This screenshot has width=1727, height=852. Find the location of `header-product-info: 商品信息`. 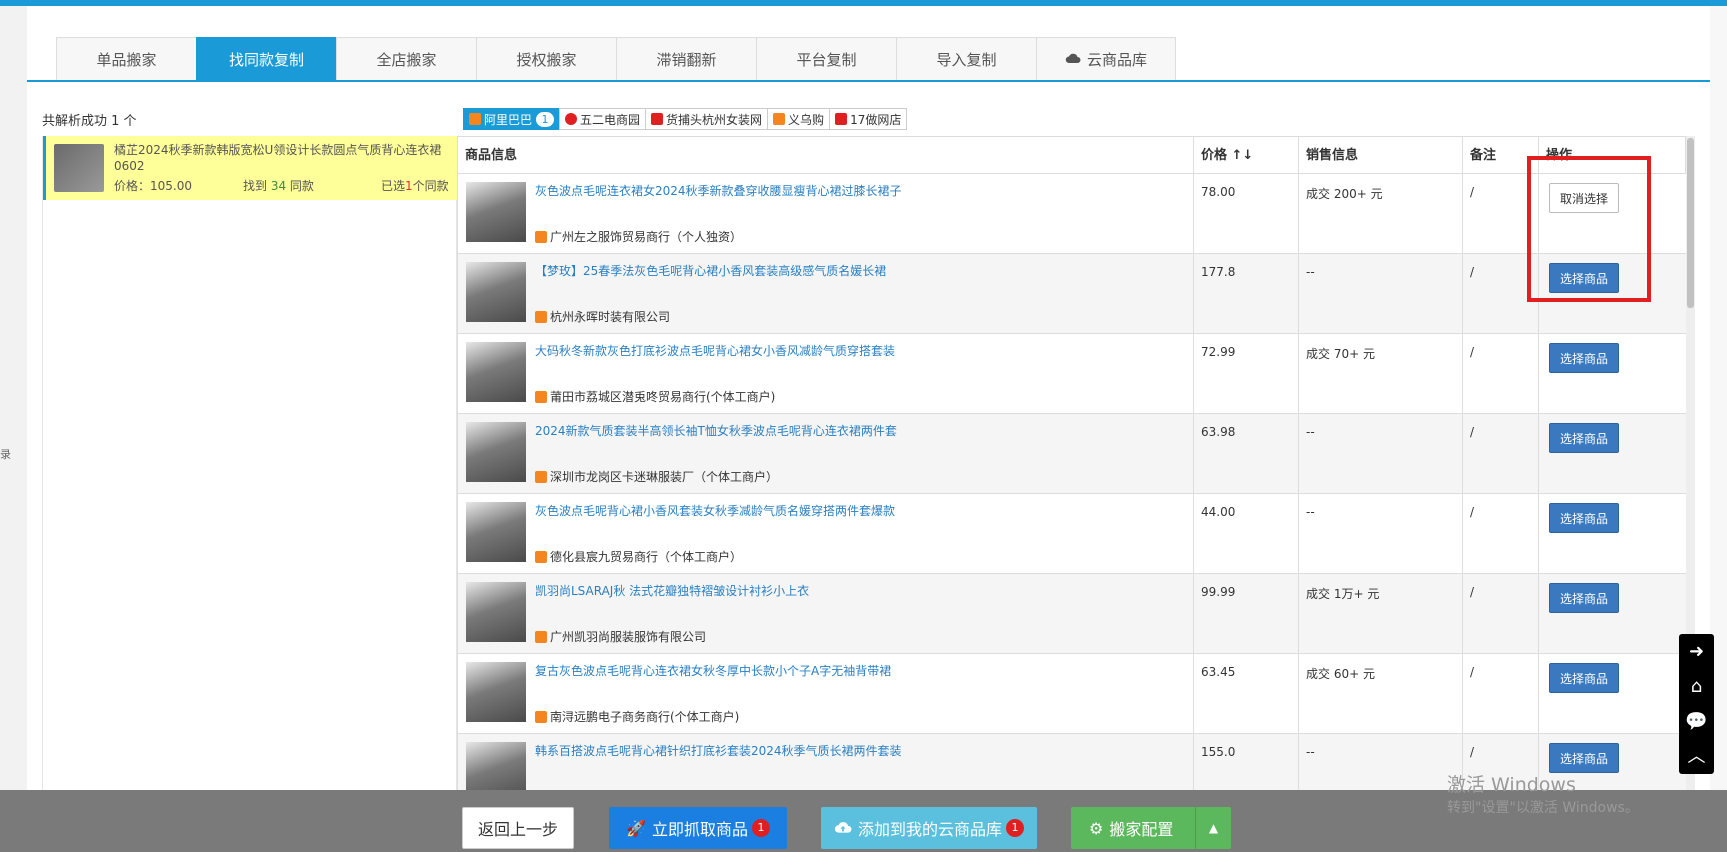

header-product-info: 商品信息 is located at coordinates (825, 155).